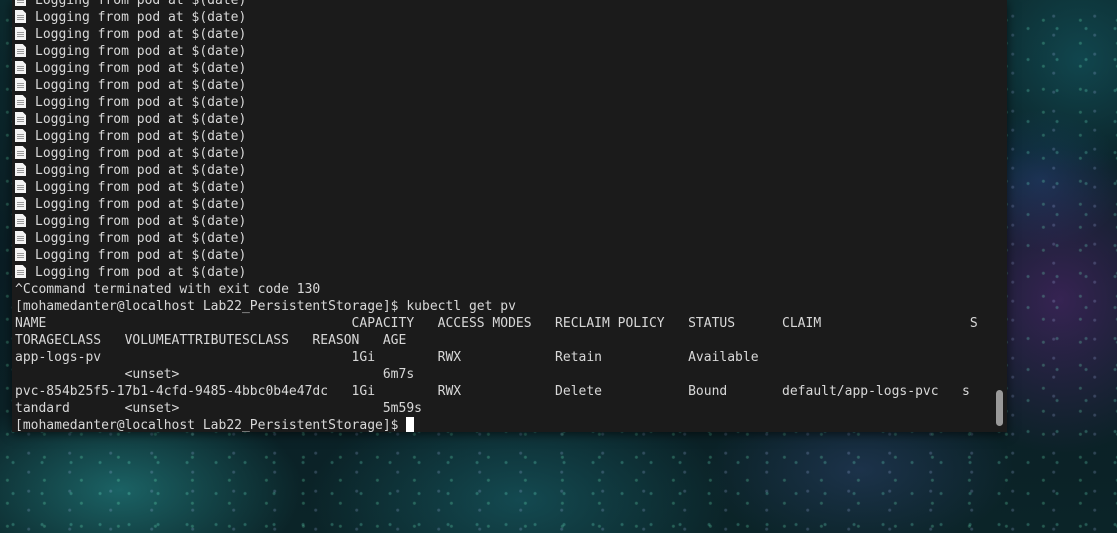 The width and height of the screenshot is (1117, 533). Describe the element at coordinates (168, 289) in the screenshot. I see `exit-message: ^Ccommand terminated with exit code 130` at that location.